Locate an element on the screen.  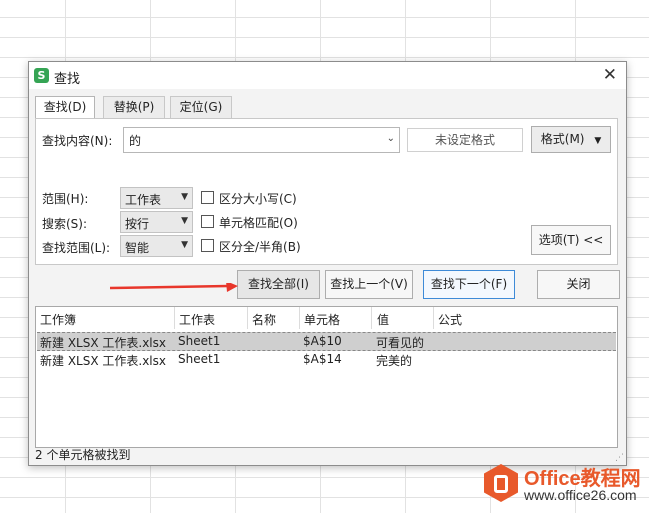
format-button-label: 格式(M) is located at coordinates (562, 139).